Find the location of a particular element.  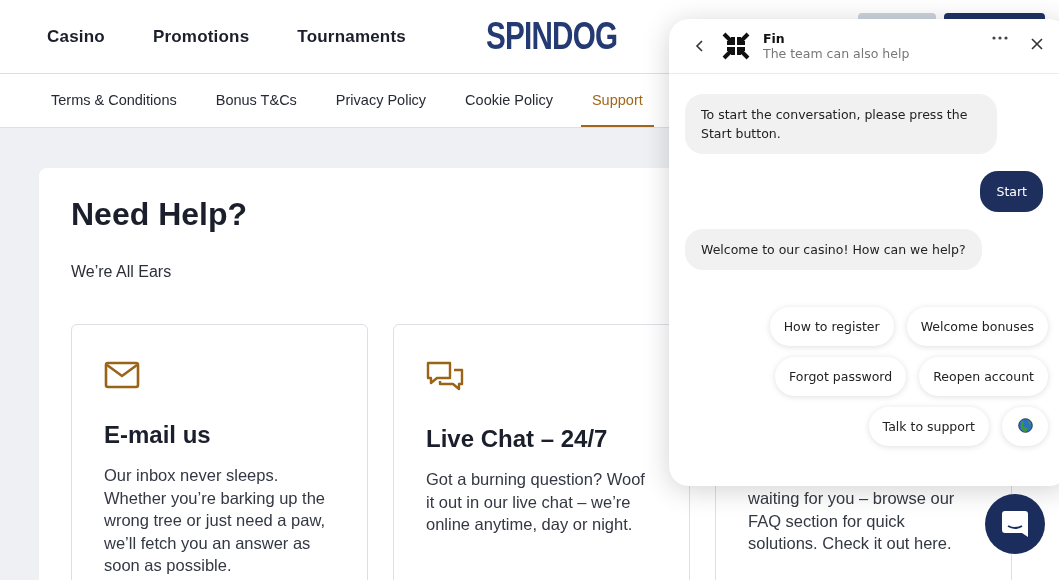

page-title: Need Help? is located at coordinates (160, 214).